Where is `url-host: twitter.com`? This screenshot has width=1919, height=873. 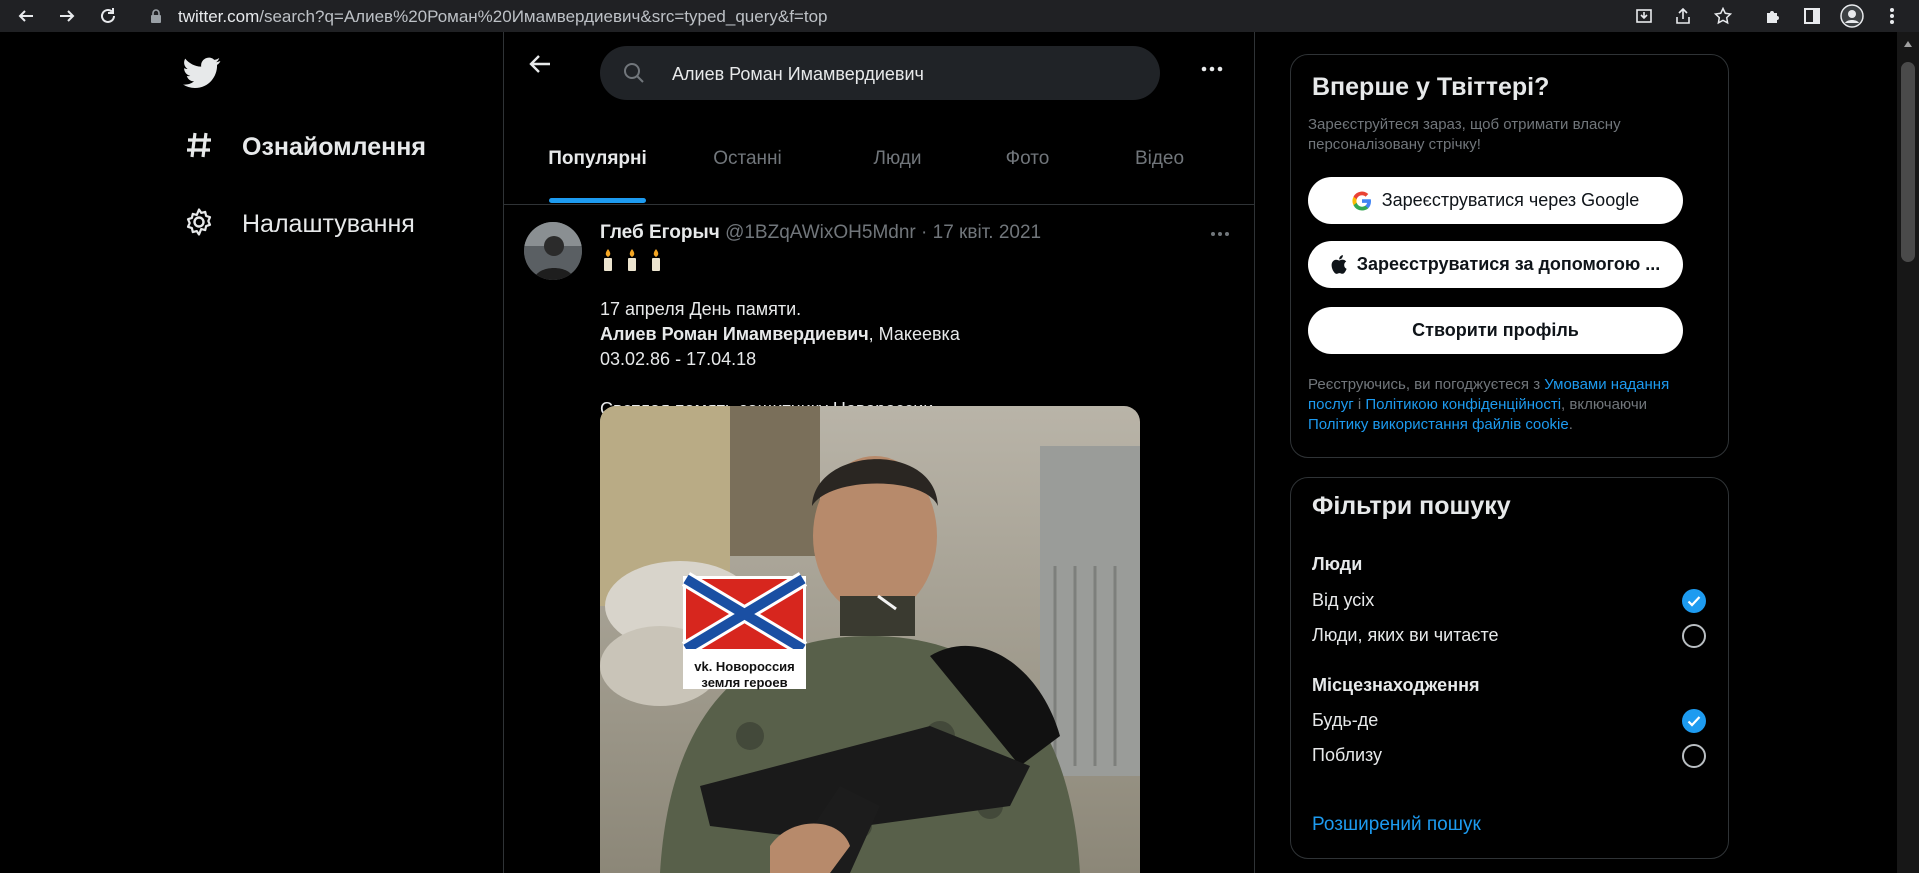
url-host: twitter.com is located at coordinates (219, 16).